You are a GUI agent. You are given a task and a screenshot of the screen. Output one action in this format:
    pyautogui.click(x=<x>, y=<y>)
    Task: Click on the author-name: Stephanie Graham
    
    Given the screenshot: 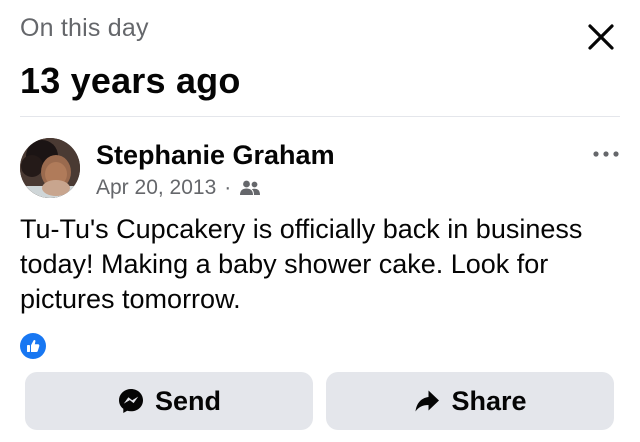 What is the action you would take?
    pyautogui.click(x=215, y=155)
    